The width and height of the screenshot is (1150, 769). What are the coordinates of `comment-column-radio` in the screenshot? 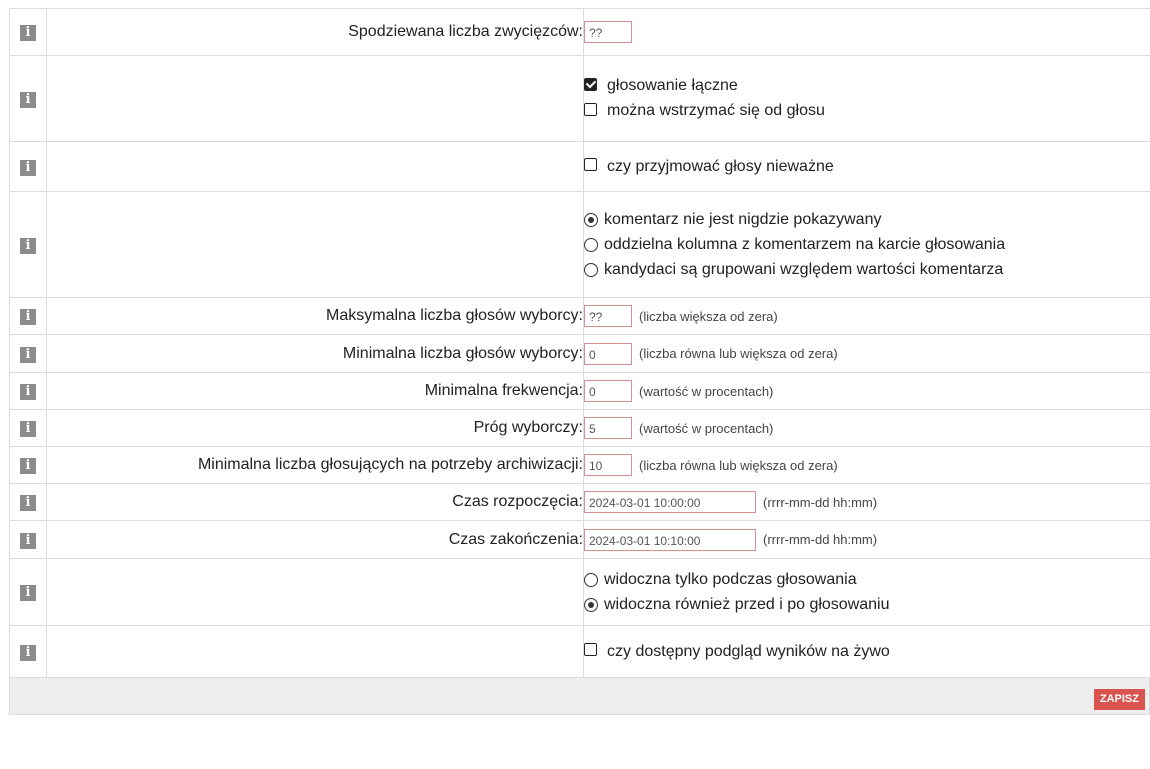 It's located at (591, 244).